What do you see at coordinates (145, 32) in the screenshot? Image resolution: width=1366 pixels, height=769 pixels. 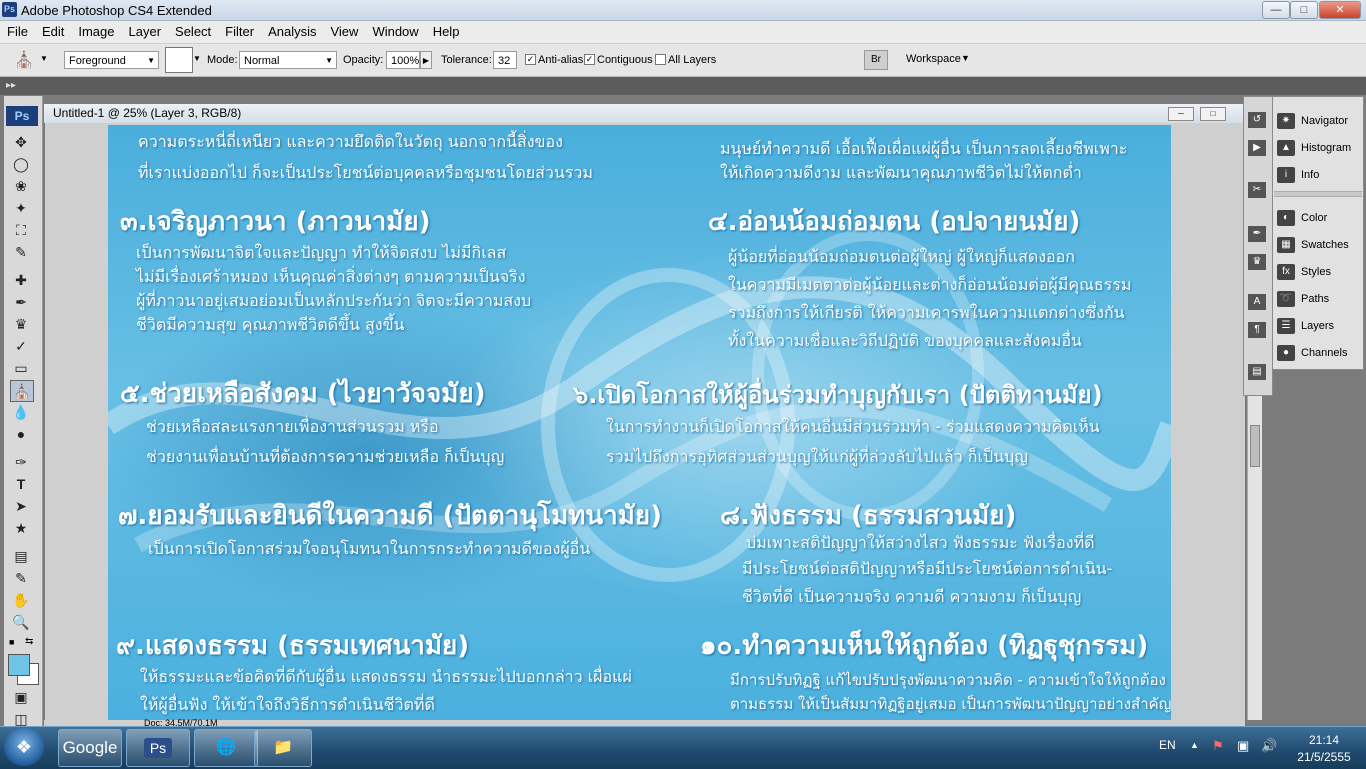 I see `menu-layer: Layer` at bounding box center [145, 32].